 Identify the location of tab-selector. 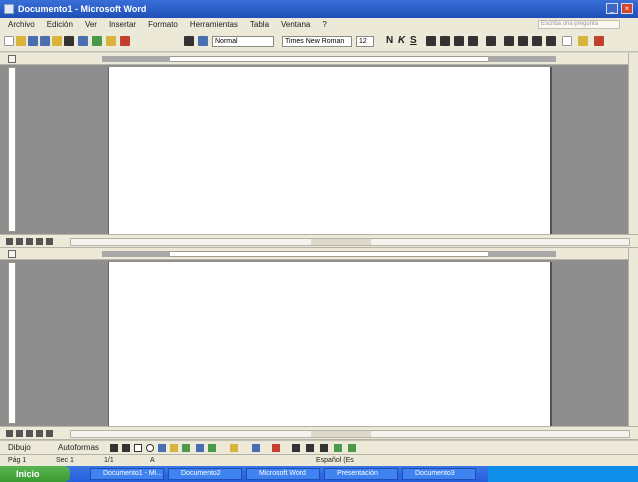
(12, 59).